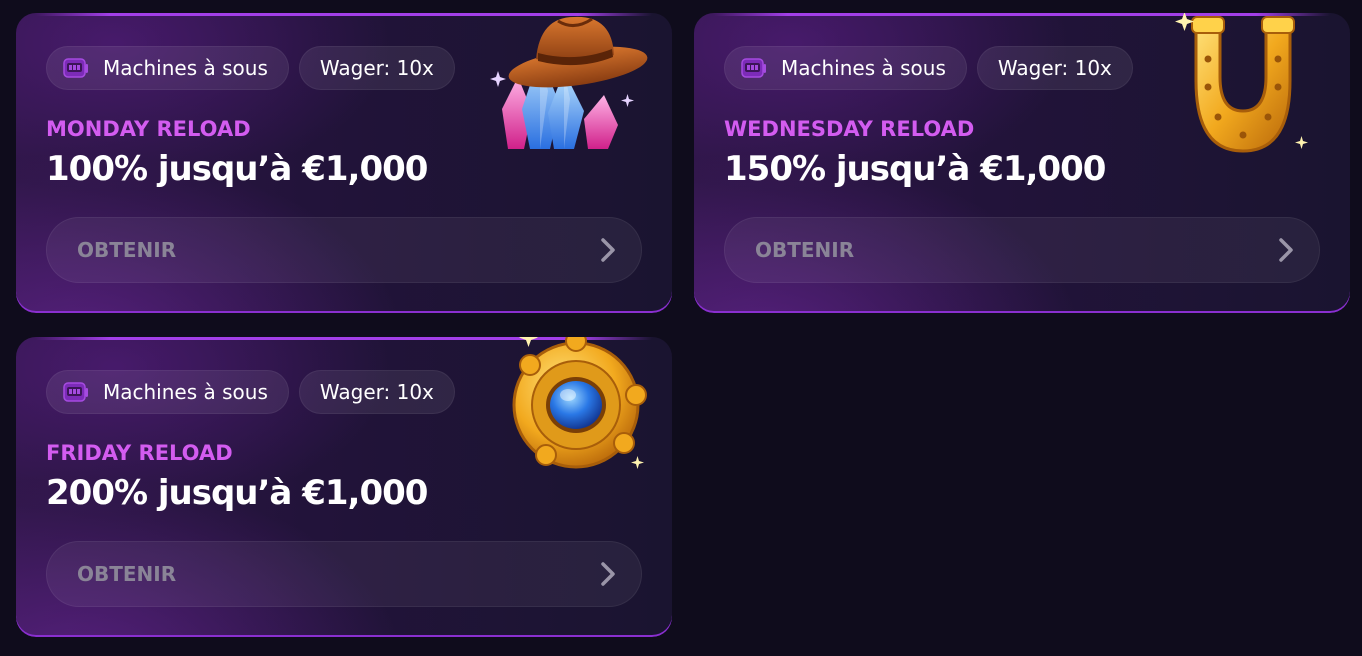 This screenshot has width=1362, height=656. What do you see at coordinates (579, 403) in the screenshot?
I see `golden-sapphire-amulet-icon` at bounding box center [579, 403].